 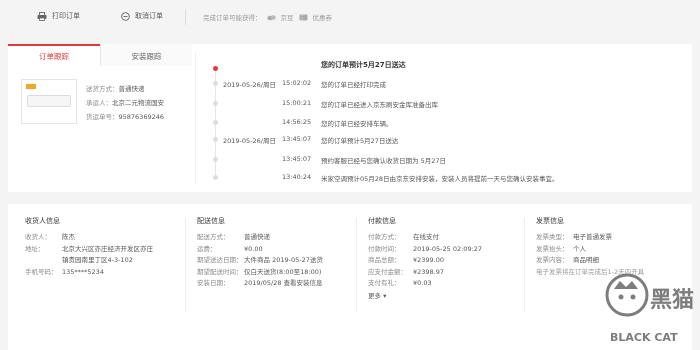 I want to click on receiver-title: 收货人信息, so click(x=42, y=221).